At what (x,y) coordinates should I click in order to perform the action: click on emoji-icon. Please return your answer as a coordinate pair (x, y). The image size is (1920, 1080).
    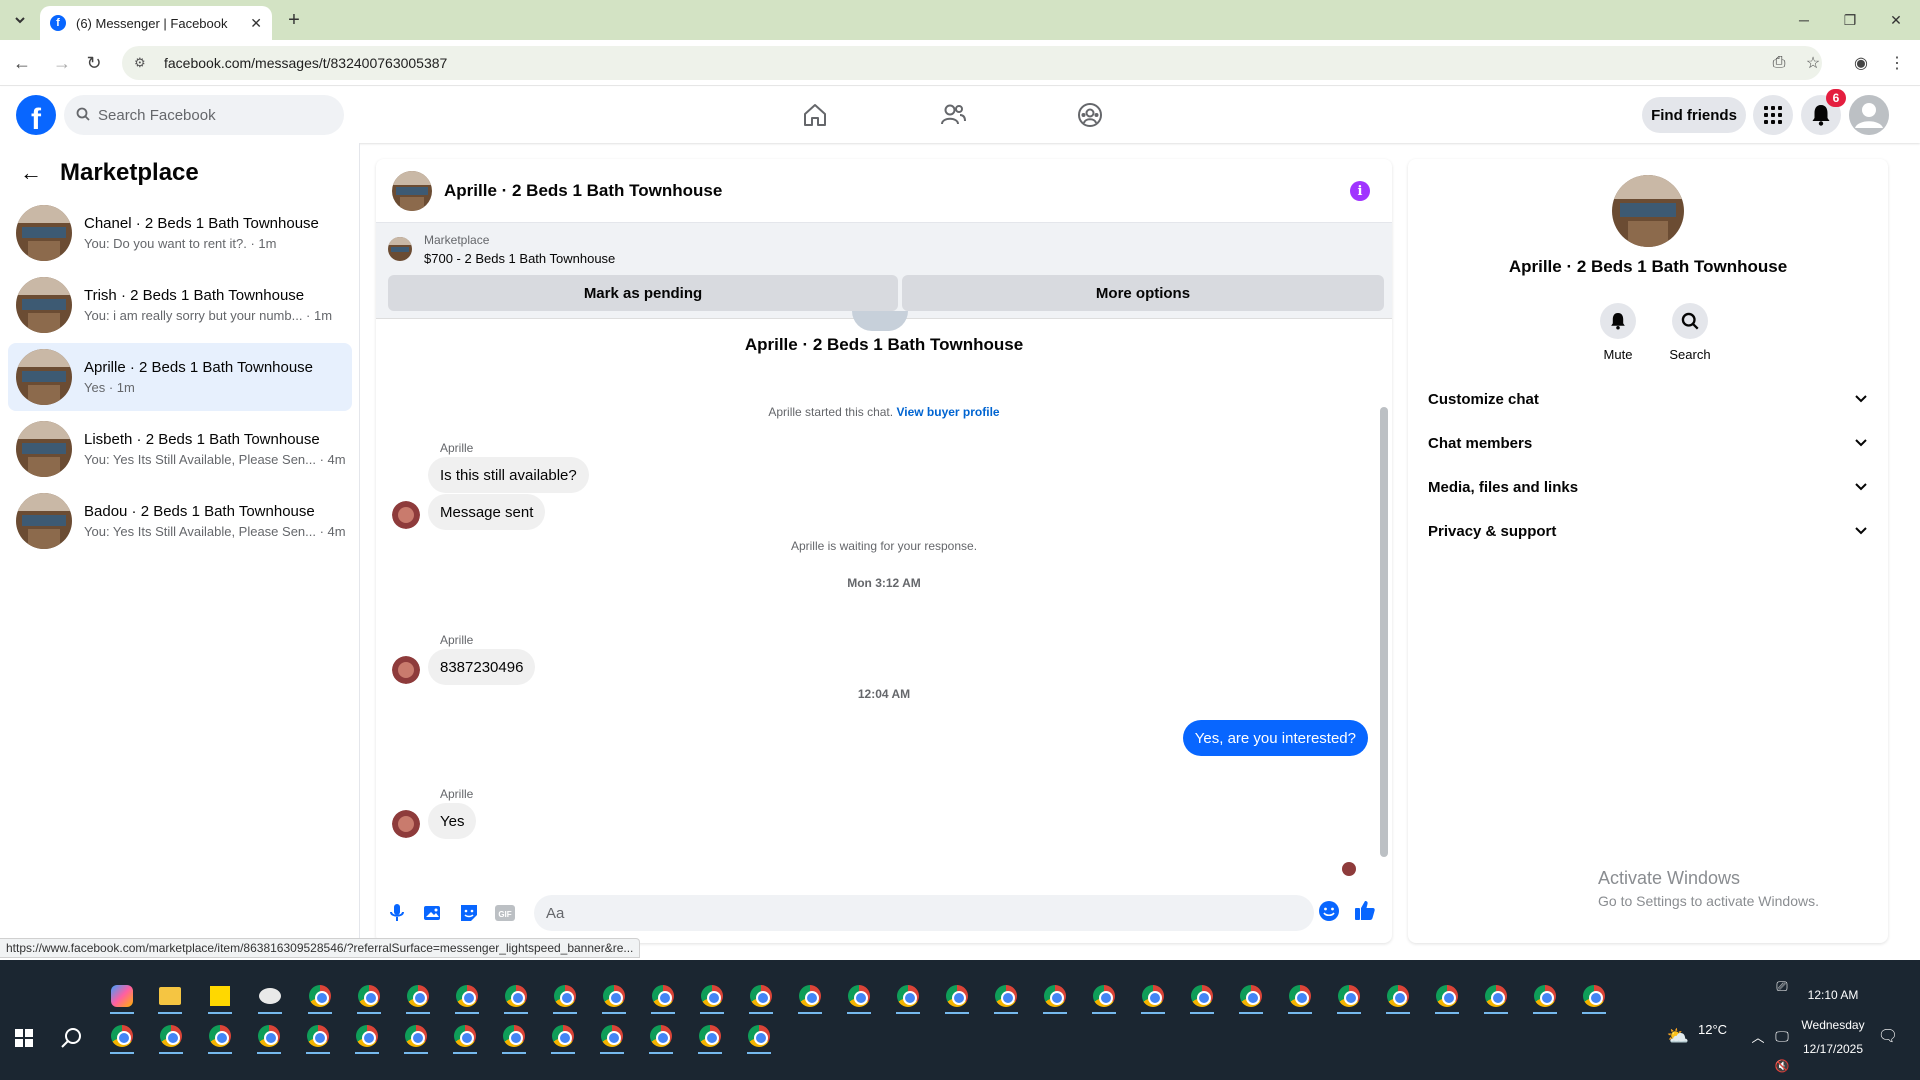
    Looking at the image, I should click on (1329, 911).